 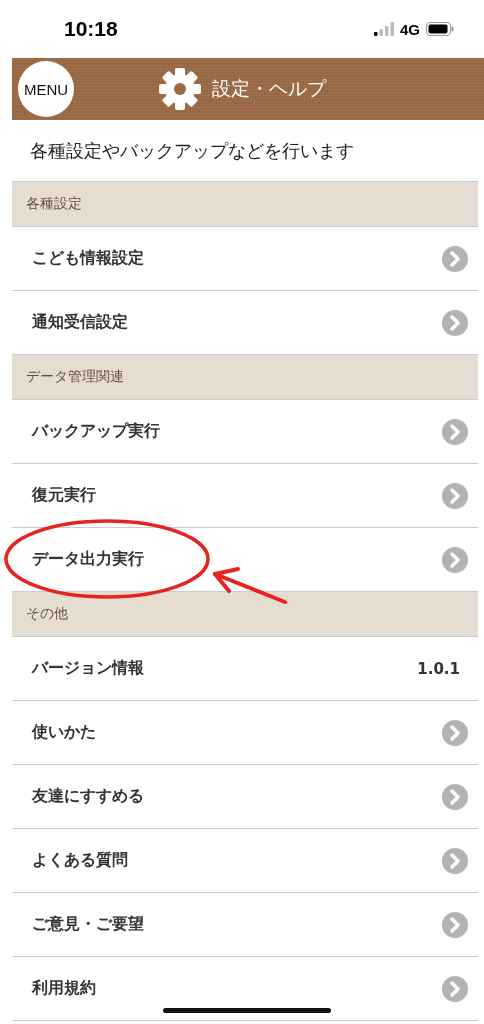 I want to click on gear-icon, so click(x=180, y=89).